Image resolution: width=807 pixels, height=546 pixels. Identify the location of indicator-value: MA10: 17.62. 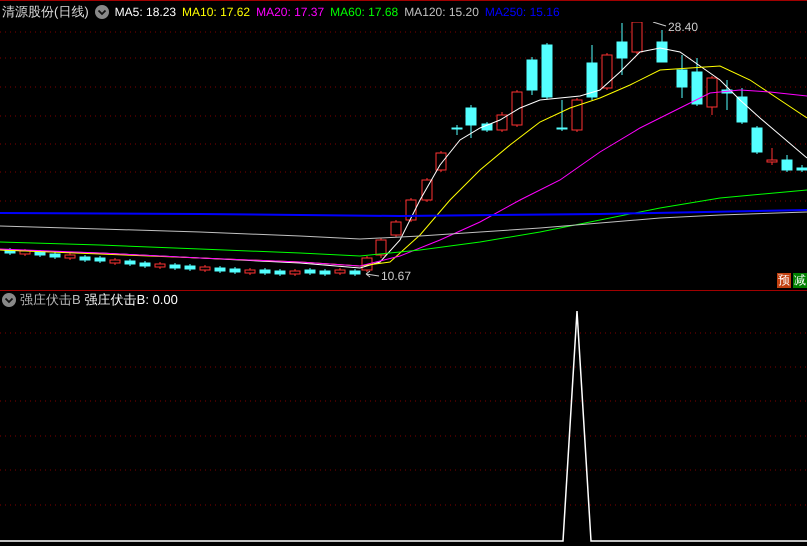
(216, 11).